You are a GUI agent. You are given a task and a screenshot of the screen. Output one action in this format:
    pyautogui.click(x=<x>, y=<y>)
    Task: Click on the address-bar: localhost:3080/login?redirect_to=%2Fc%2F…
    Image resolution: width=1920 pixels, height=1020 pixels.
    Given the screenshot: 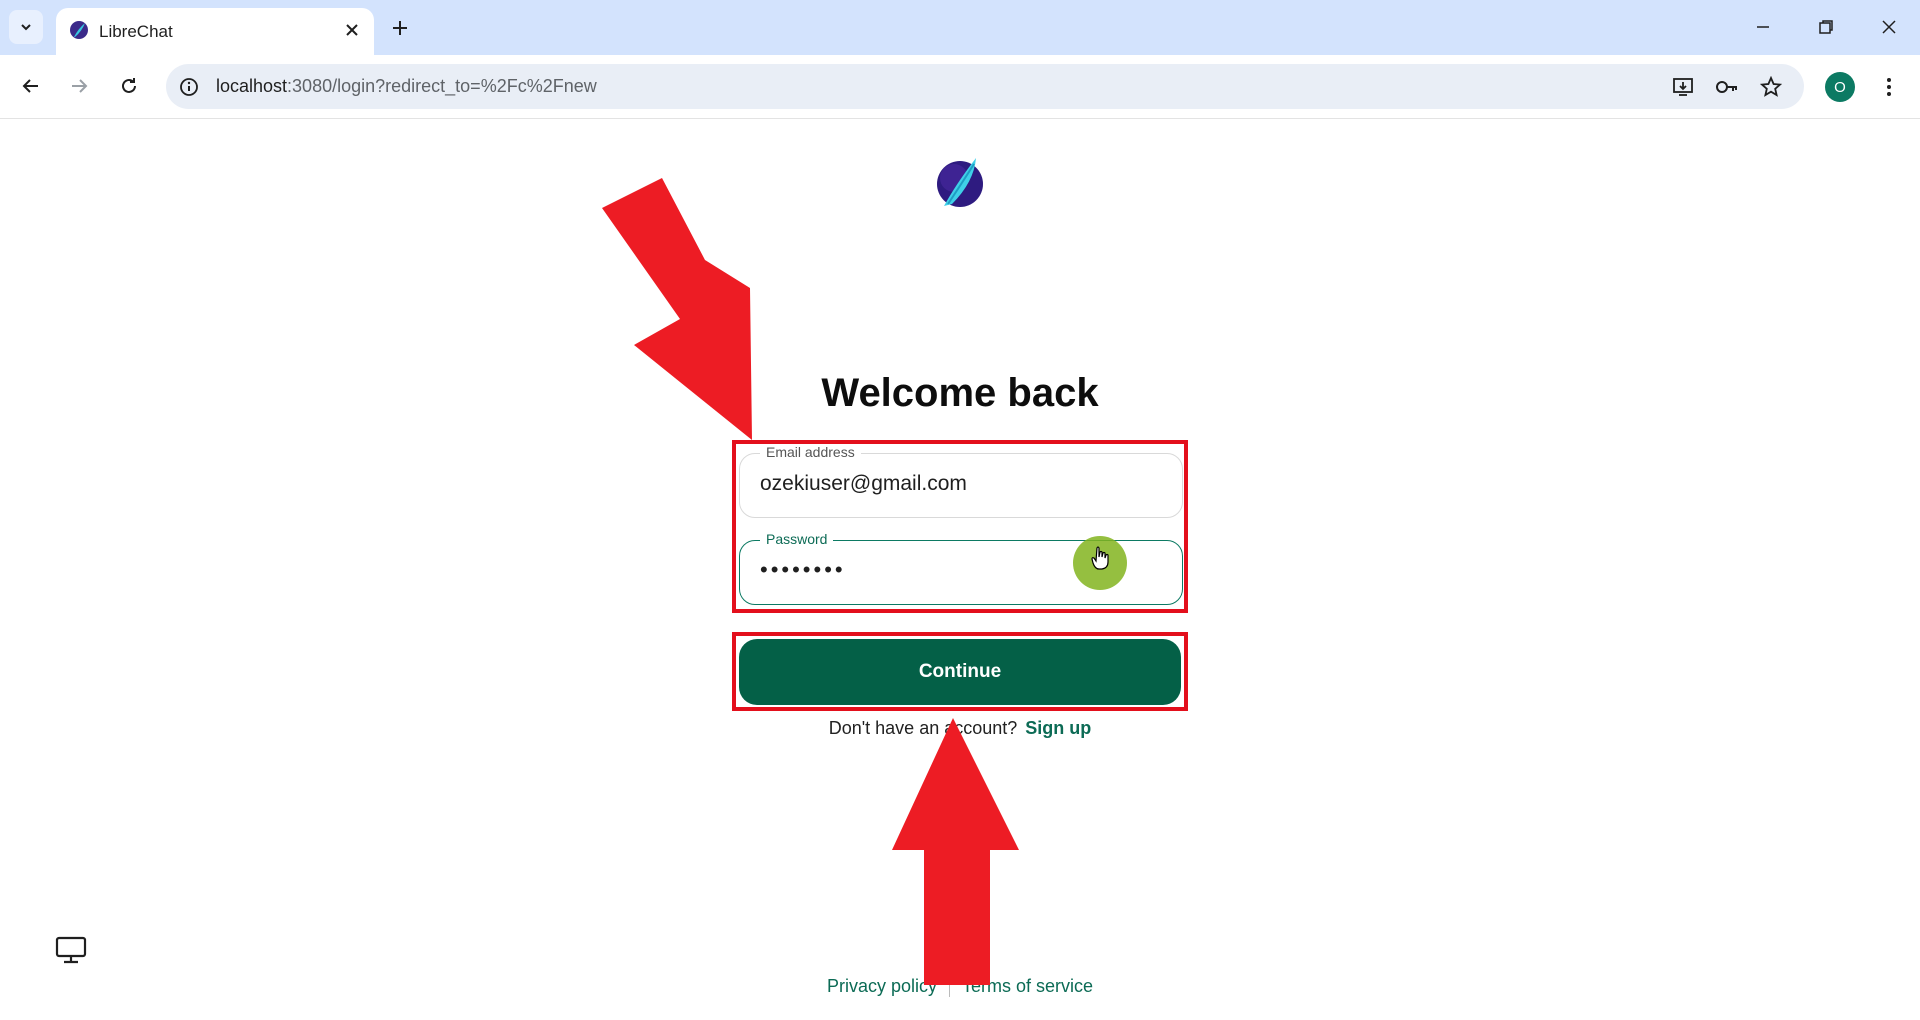 What is the action you would take?
    pyautogui.click(x=985, y=86)
    